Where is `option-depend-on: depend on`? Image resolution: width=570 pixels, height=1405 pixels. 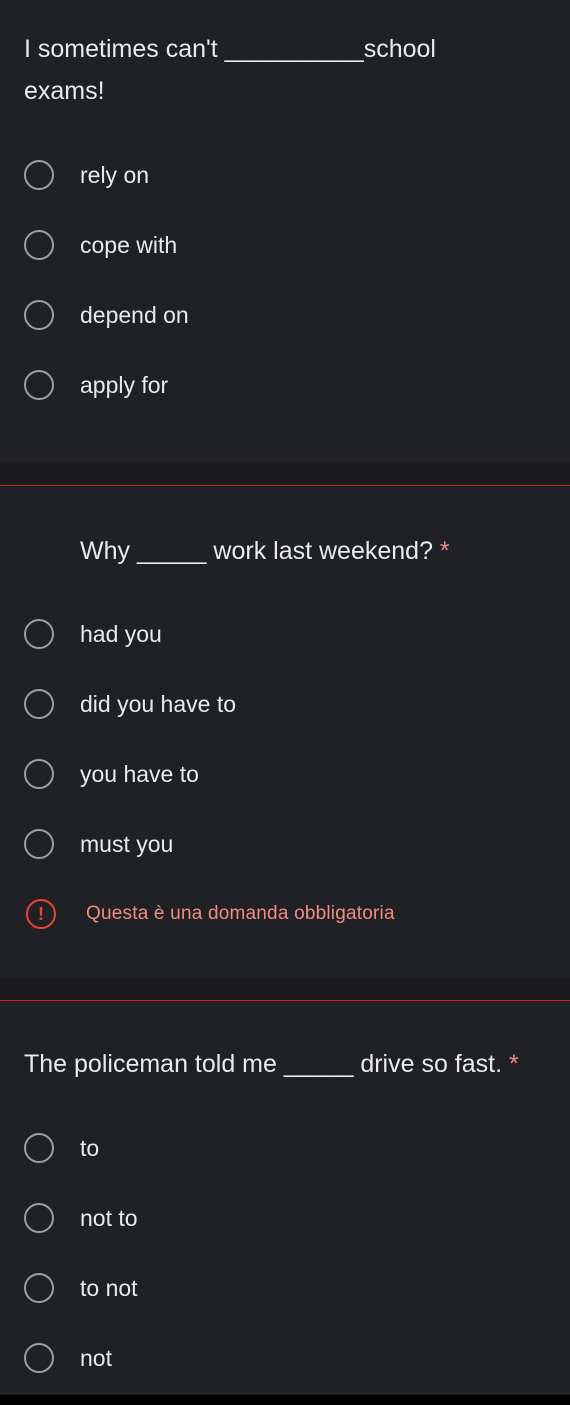
option-depend-on: depend on is located at coordinates (106, 315).